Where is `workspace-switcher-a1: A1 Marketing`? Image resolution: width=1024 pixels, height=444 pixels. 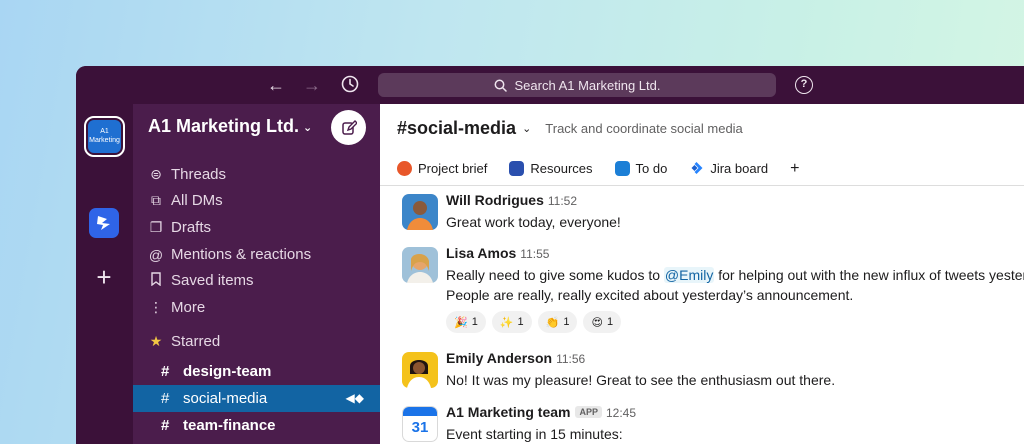 workspace-switcher-a1: A1 Marketing is located at coordinates (104, 136).